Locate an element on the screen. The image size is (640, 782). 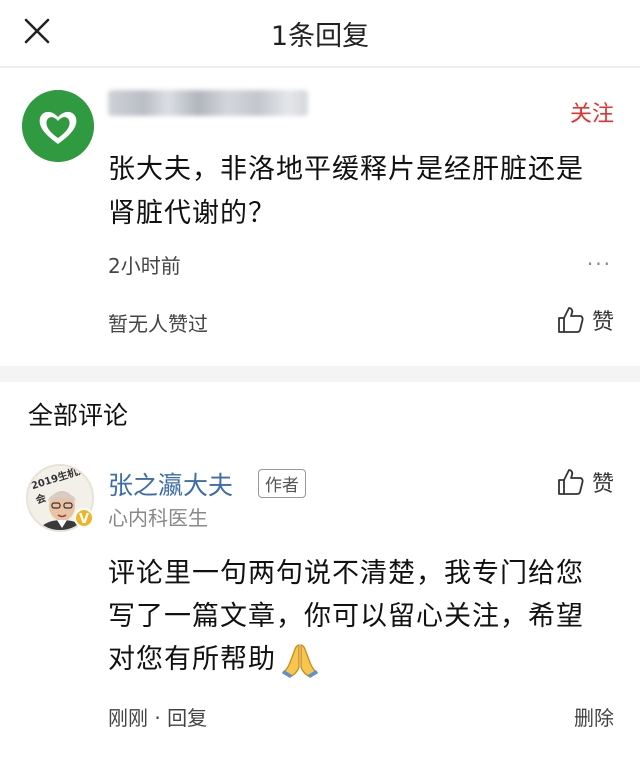
comment-like-button: 赞 is located at coordinates (585, 482).